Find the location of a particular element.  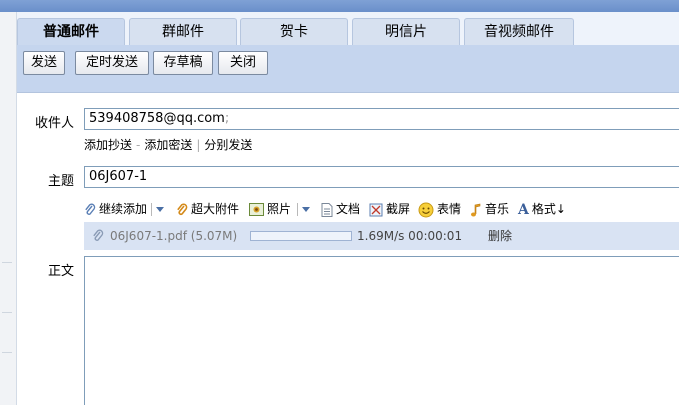

format-letter-icon: A is located at coordinates (523, 209).